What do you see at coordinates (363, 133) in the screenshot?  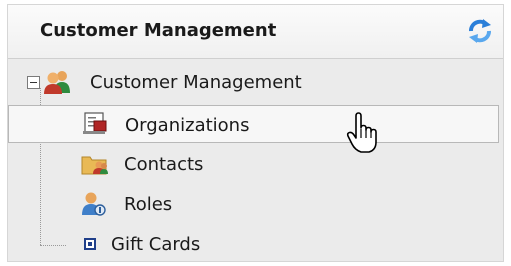 I see `hand-pointer-icon` at bounding box center [363, 133].